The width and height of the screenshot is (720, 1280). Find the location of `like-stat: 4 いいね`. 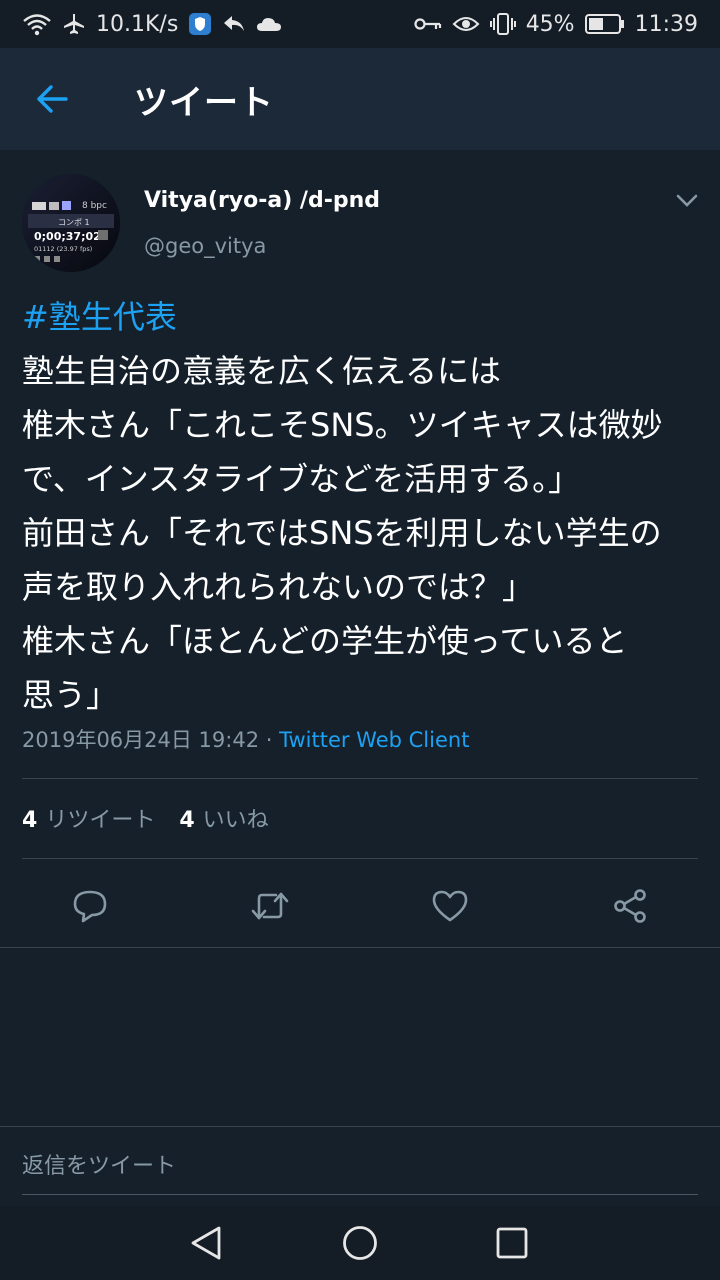

like-stat: 4 いいね is located at coordinates (223, 818).